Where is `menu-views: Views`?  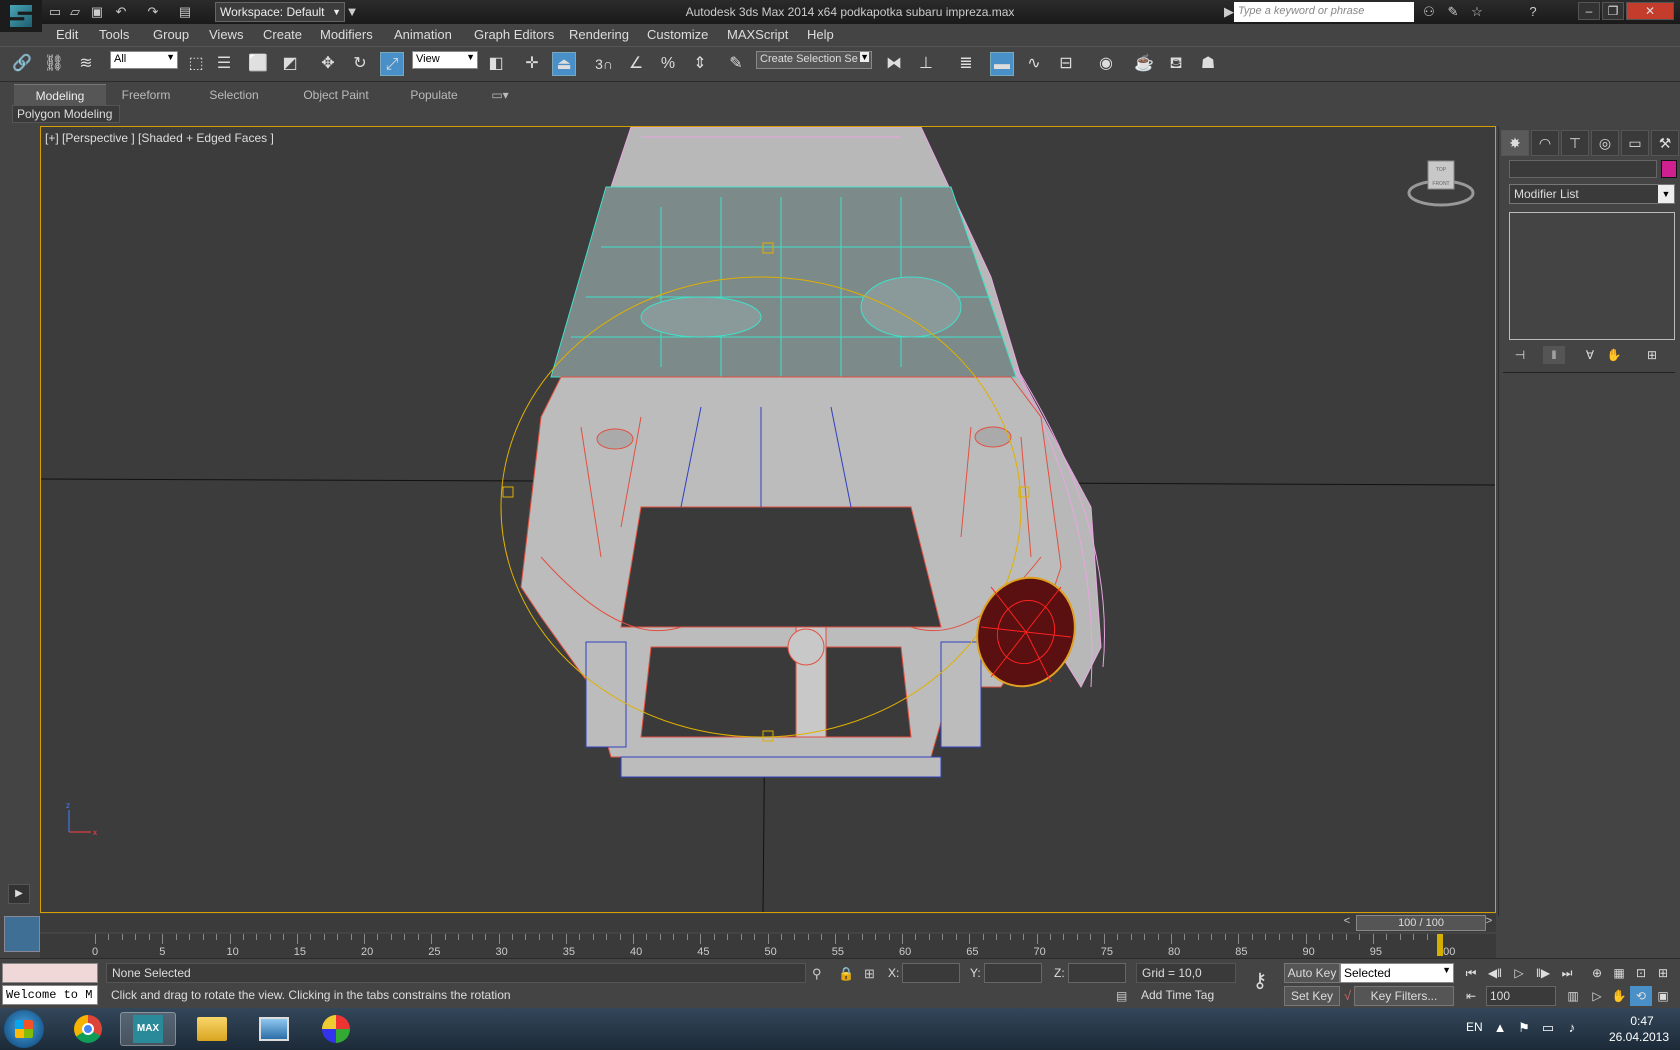 menu-views: Views is located at coordinates (226, 35).